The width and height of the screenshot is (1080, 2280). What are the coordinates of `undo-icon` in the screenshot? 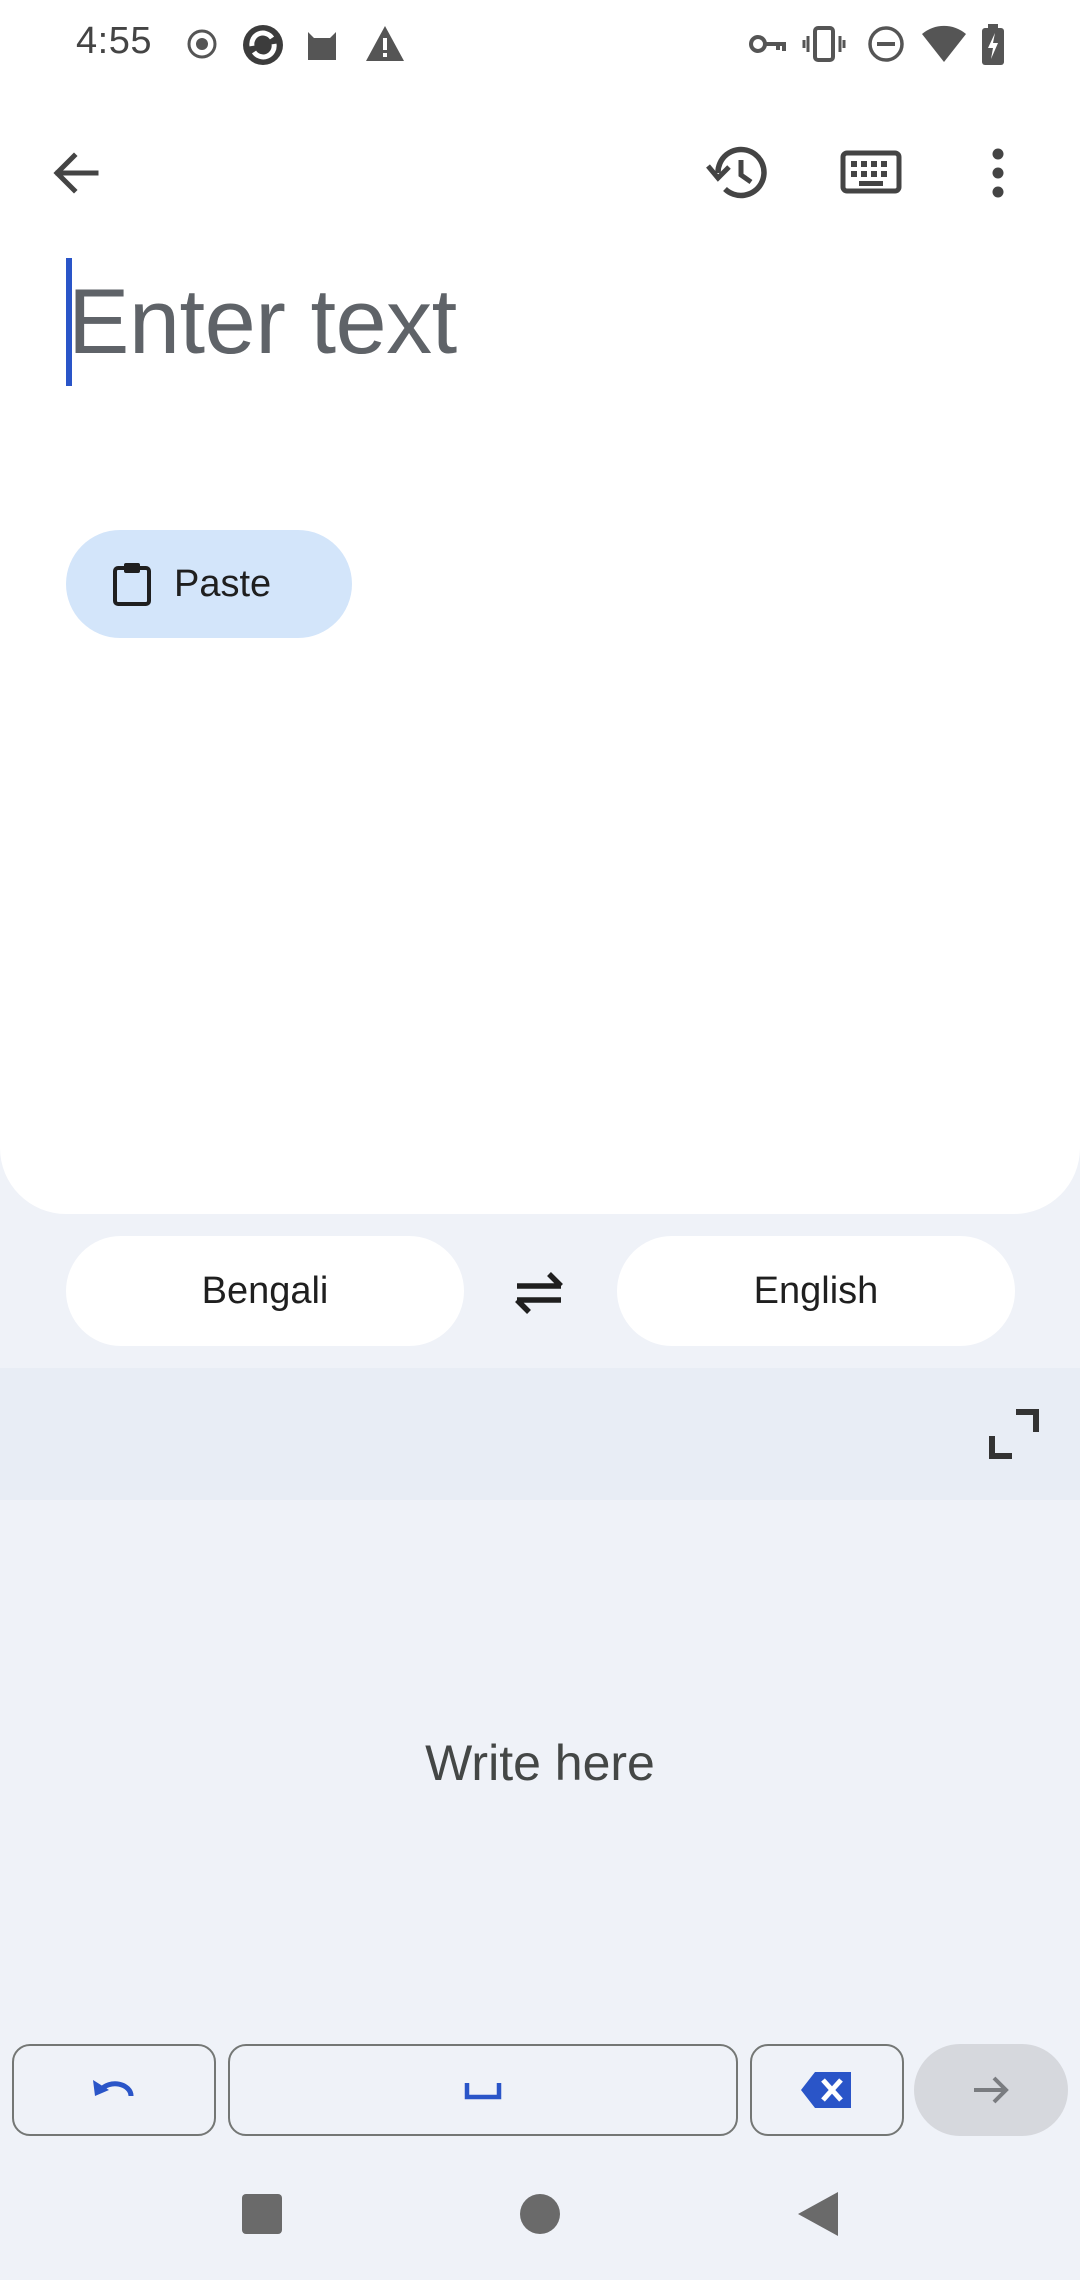 It's located at (114, 2090).